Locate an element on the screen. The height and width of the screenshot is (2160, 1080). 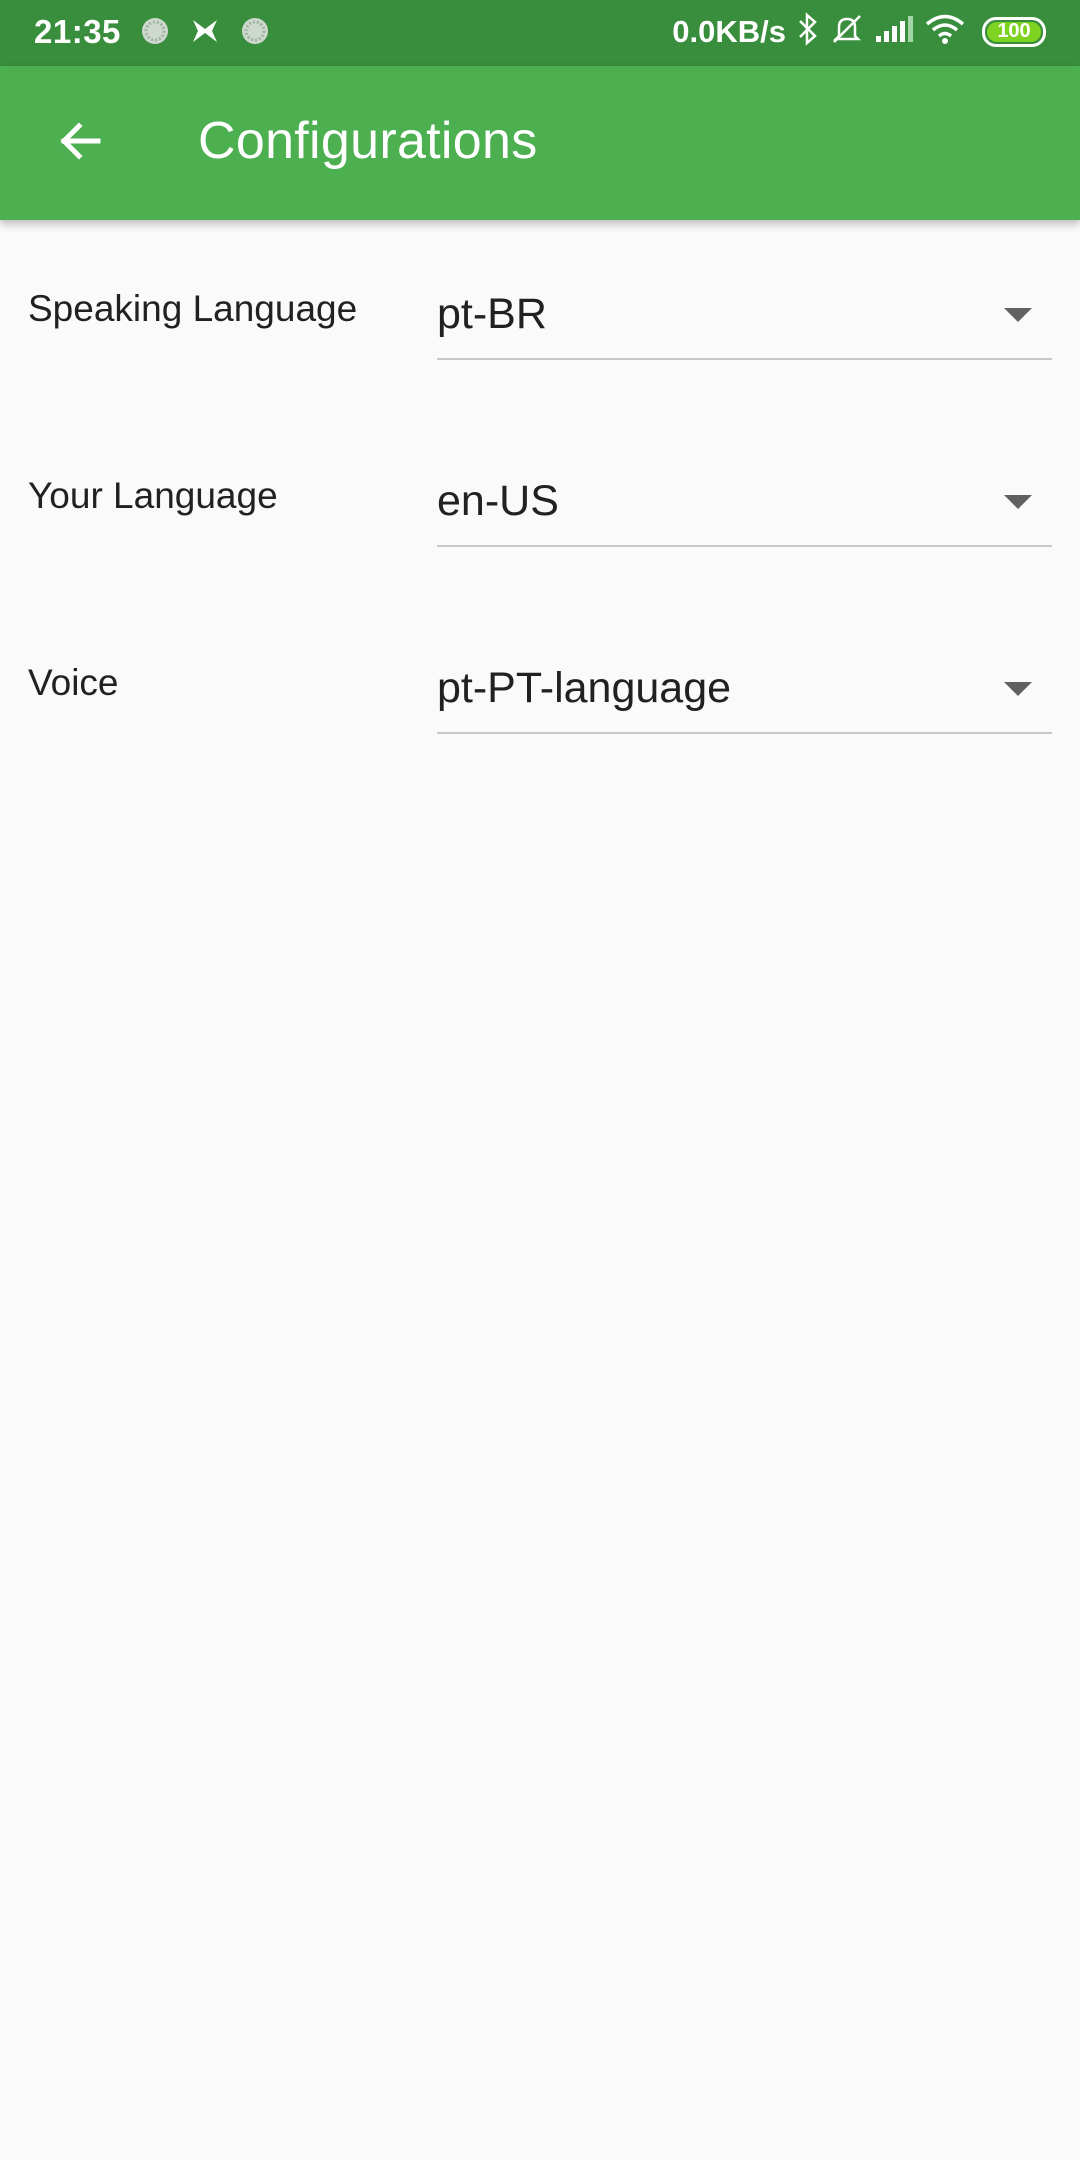
setting-row-speaking-language: Speaking Language pt-BR is located at coordinates (540, 328).